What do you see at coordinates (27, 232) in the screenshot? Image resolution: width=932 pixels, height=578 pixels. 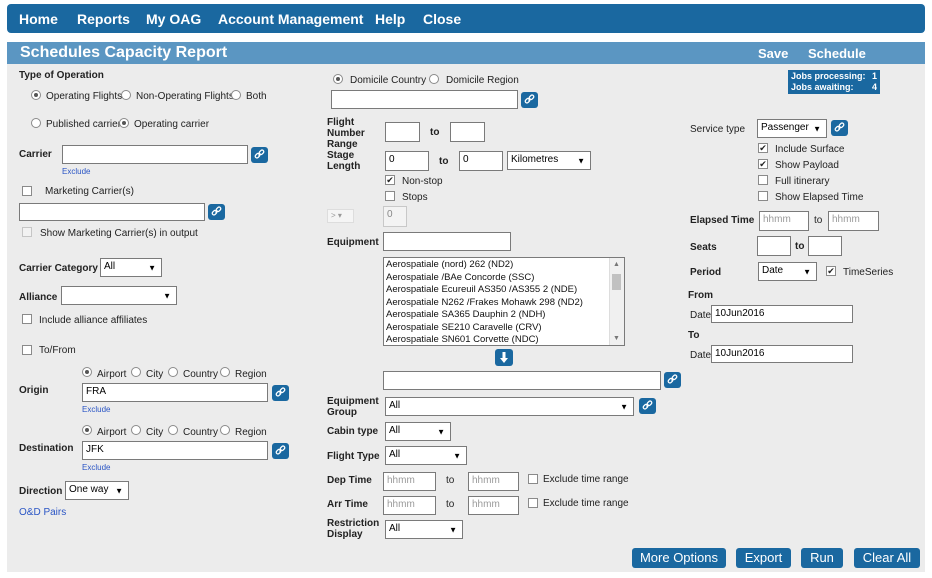 I see `show-marketing-checkbox` at bounding box center [27, 232].